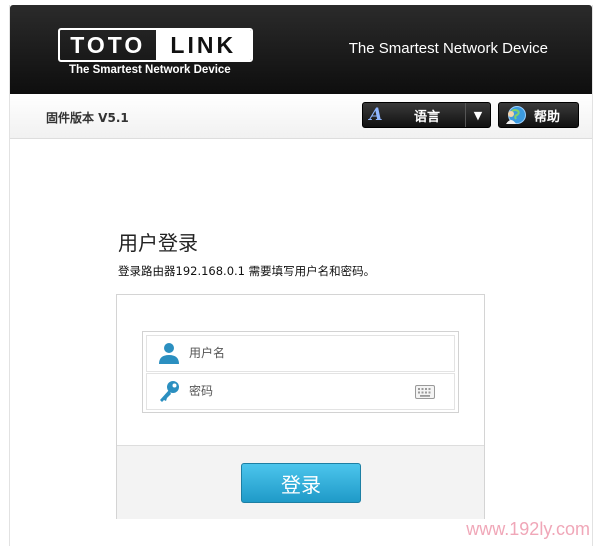 Image resolution: width=600 pixels, height=546 pixels. Describe the element at coordinates (296, 391) in the screenshot. I see `password-input` at that location.